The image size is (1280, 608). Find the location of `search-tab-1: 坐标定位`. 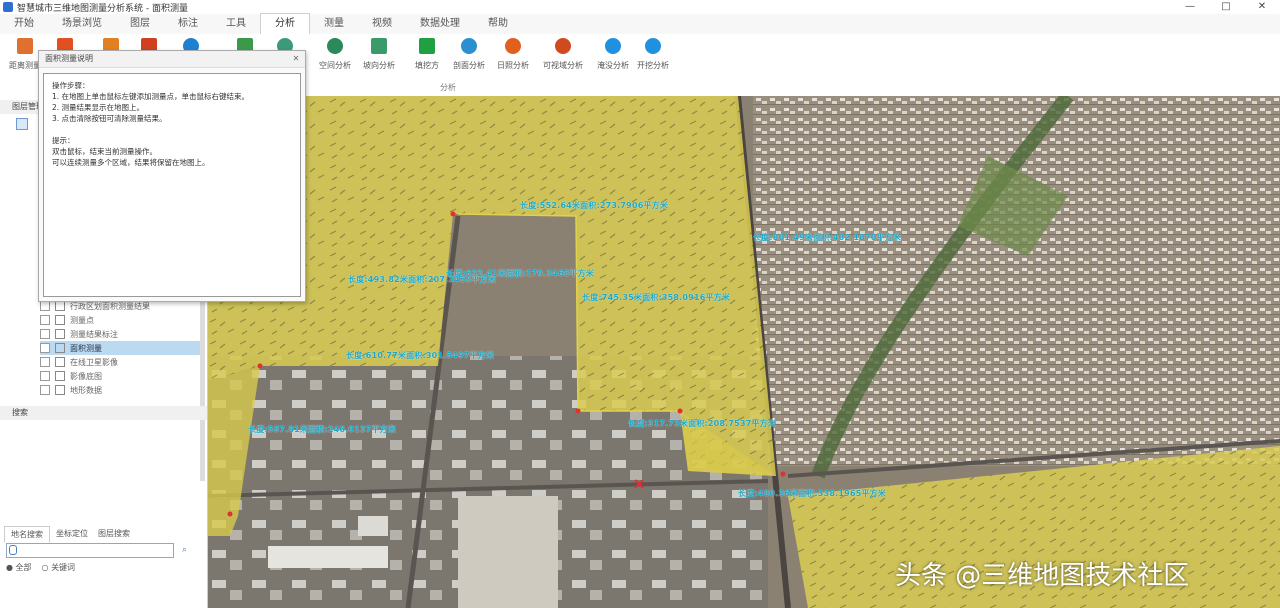

search-tab-1: 坐标定位 is located at coordinates (72, 533).